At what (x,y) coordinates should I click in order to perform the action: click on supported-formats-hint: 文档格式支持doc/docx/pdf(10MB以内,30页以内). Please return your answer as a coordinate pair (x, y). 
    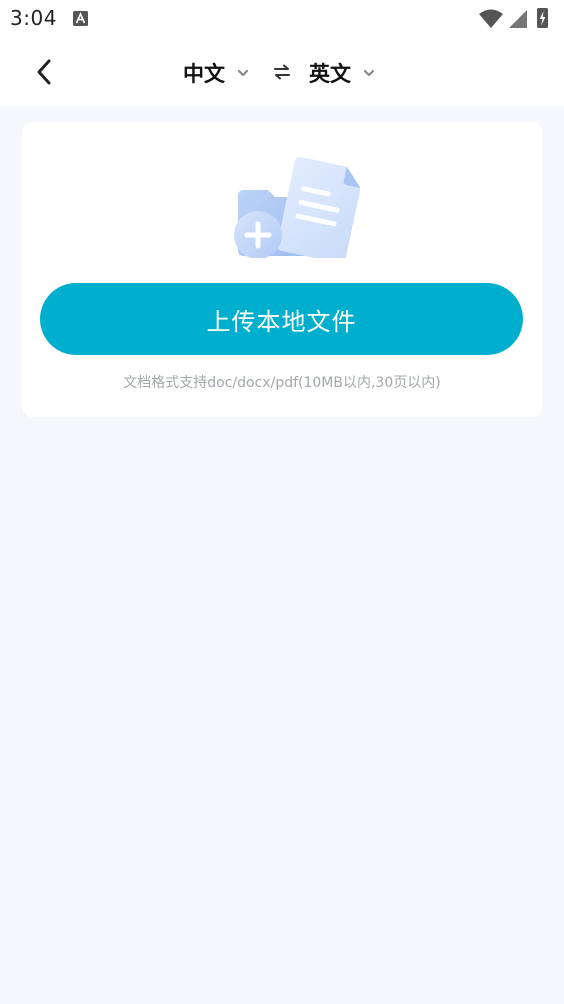
    Looking at the image, I should click on (282, 383).